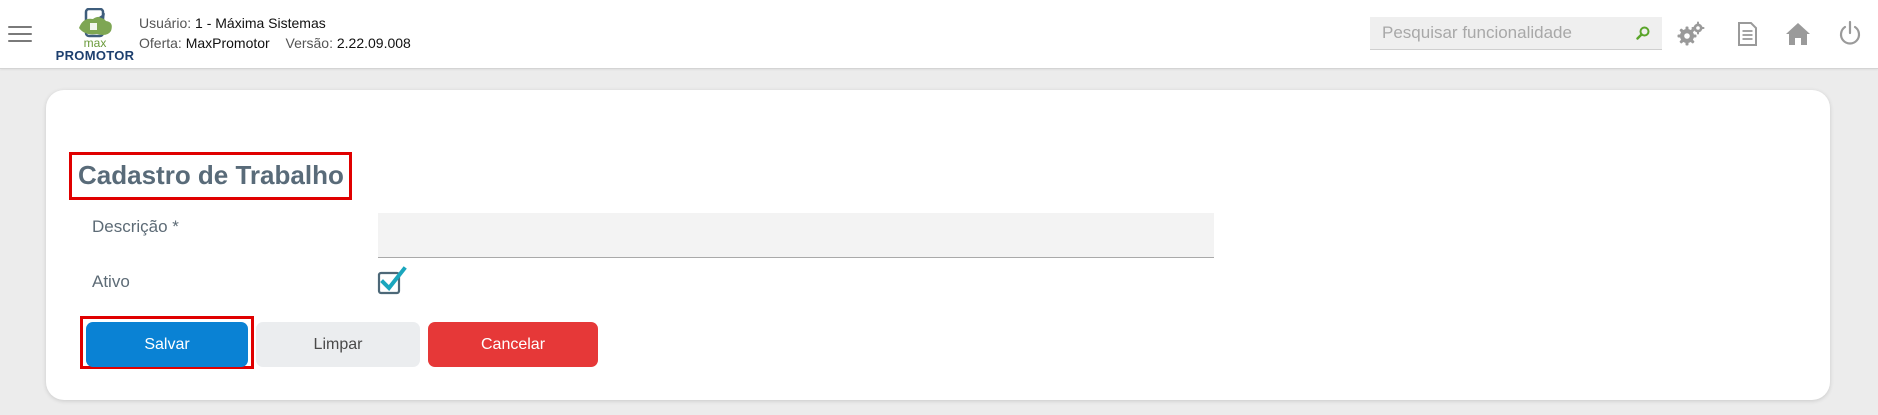  I want to click on cancel-button: Cancelar, so click(513, 344).